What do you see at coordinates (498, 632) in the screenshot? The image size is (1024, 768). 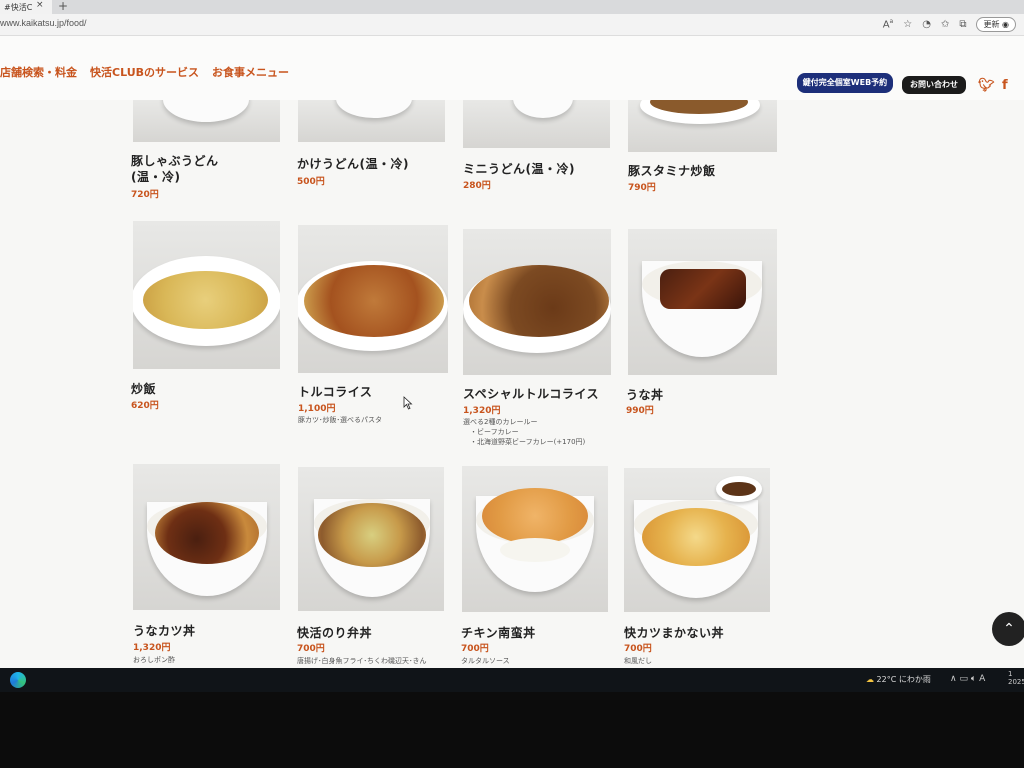 I see `menu-item-name: チキン南蛮丼` at bounding box center [498, 632].